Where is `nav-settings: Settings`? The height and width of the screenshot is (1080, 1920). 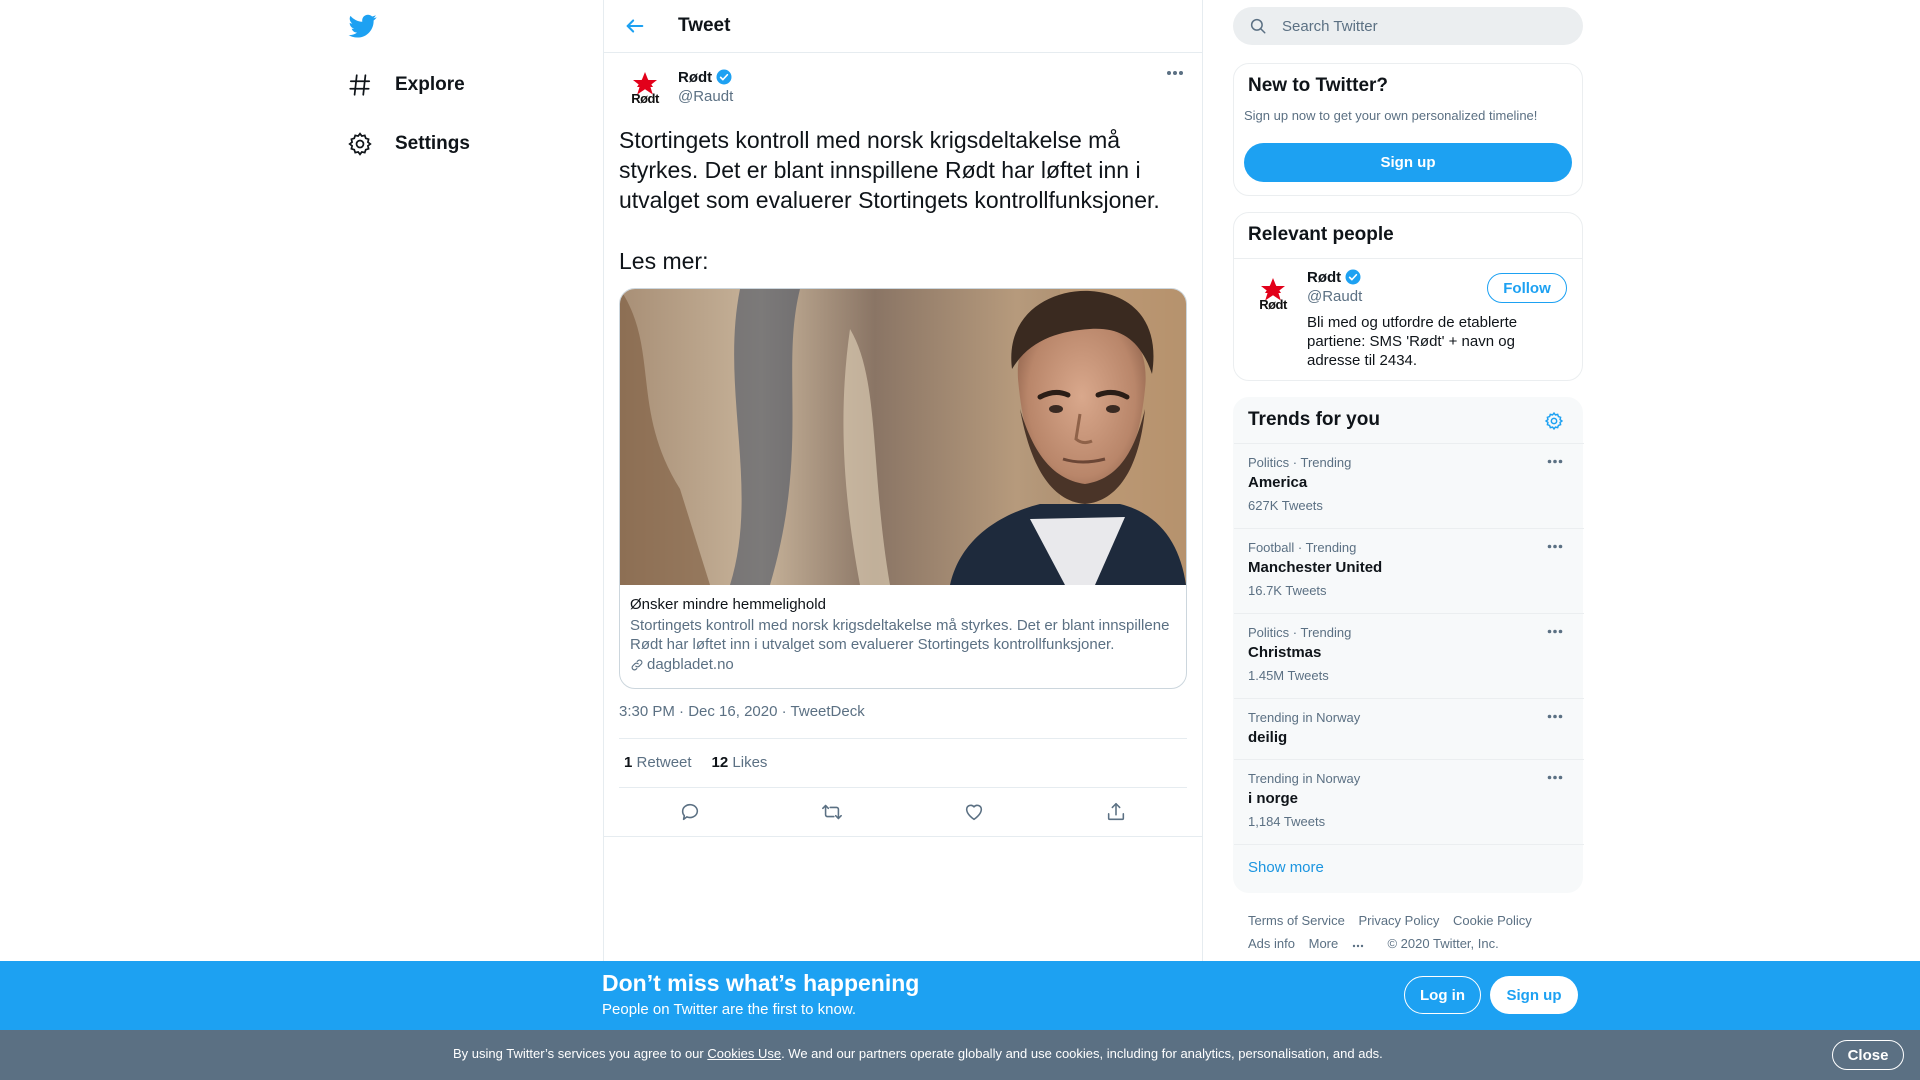
nav-settings: Settings is located at coordinates (408, 144).